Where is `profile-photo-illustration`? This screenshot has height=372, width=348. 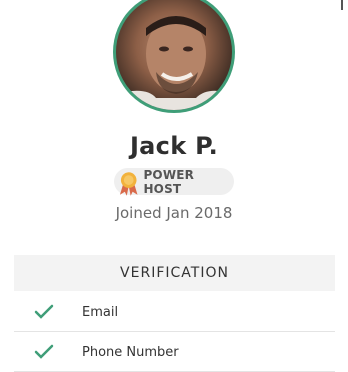
profile-photo-illustration is located at coordinates (174, 63).